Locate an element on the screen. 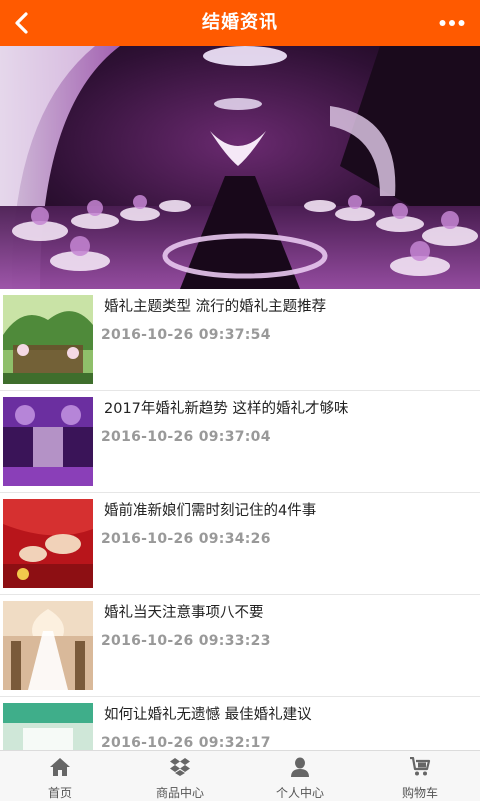  more-dots-icon is located at coordinates (452, 23).